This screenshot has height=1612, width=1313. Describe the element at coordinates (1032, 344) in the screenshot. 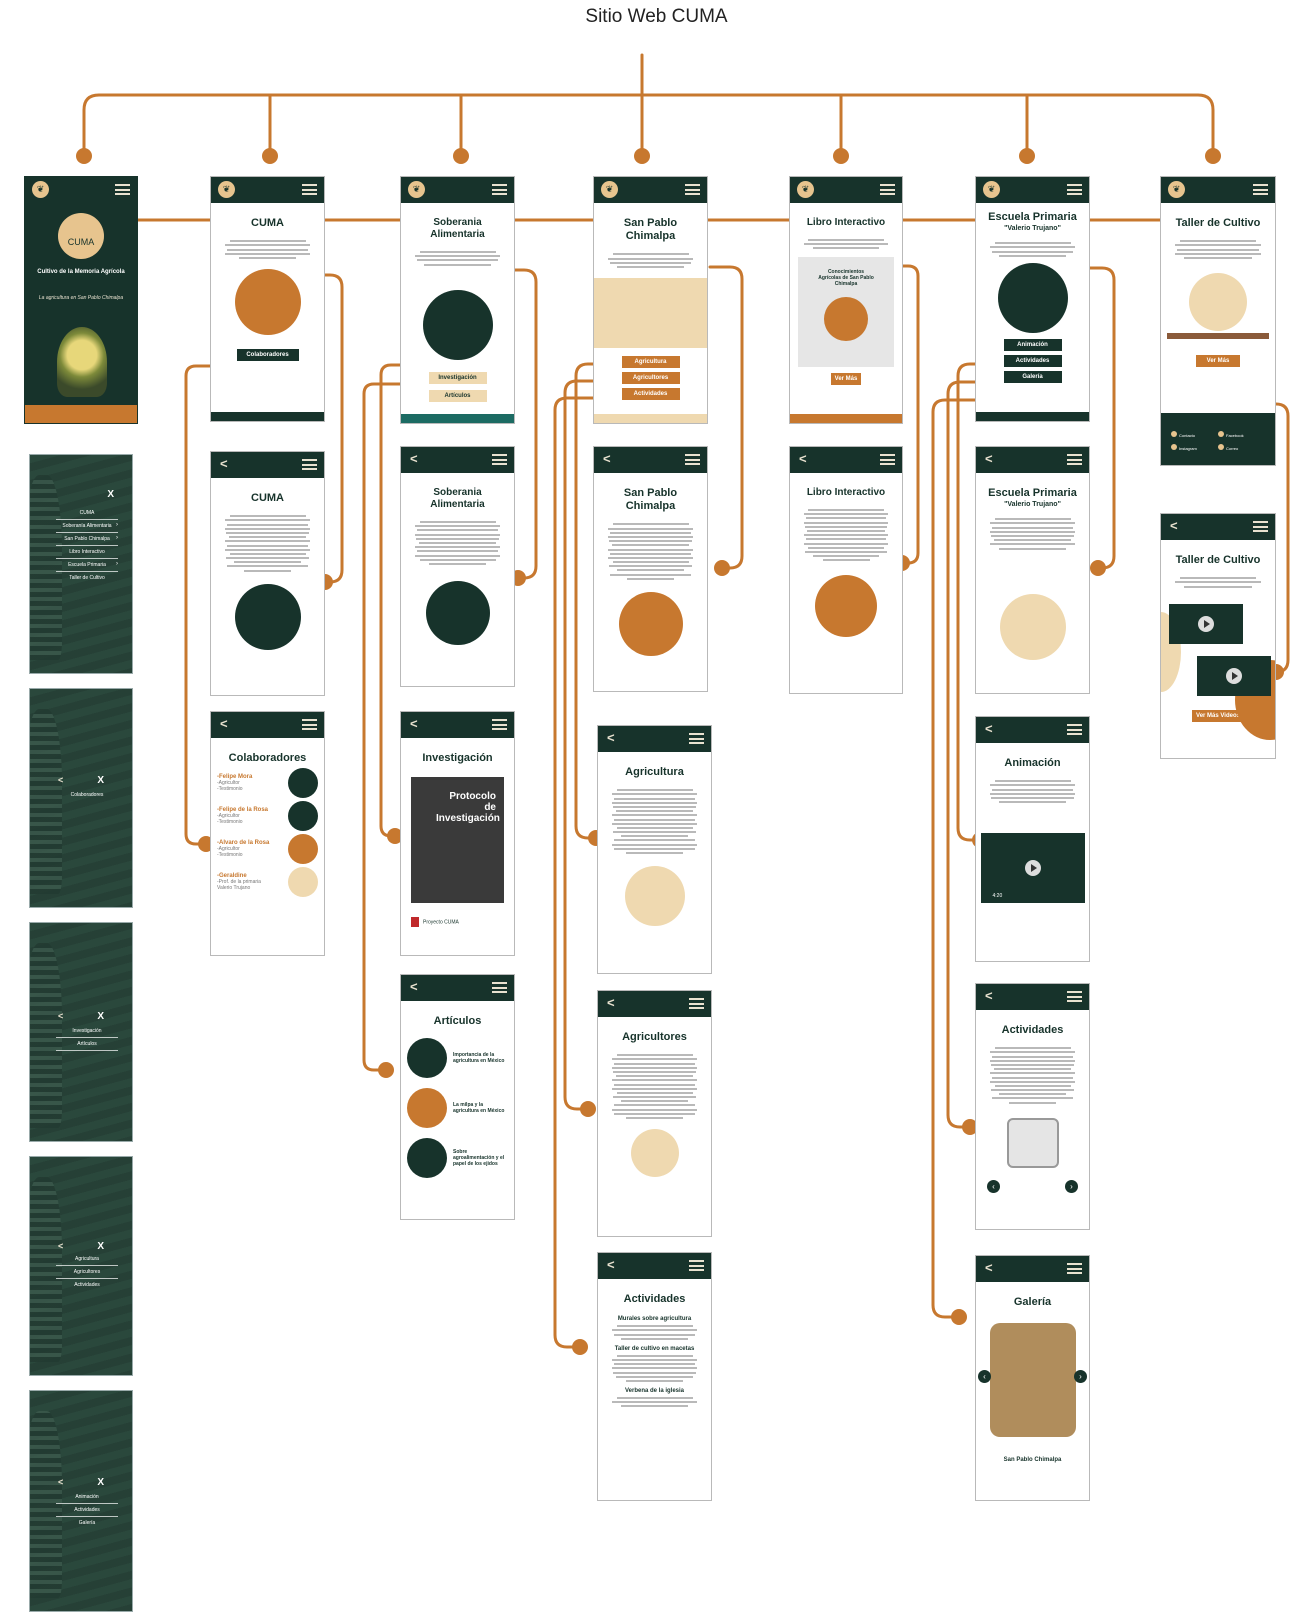

I see `animacion-button: Animación` at that location.